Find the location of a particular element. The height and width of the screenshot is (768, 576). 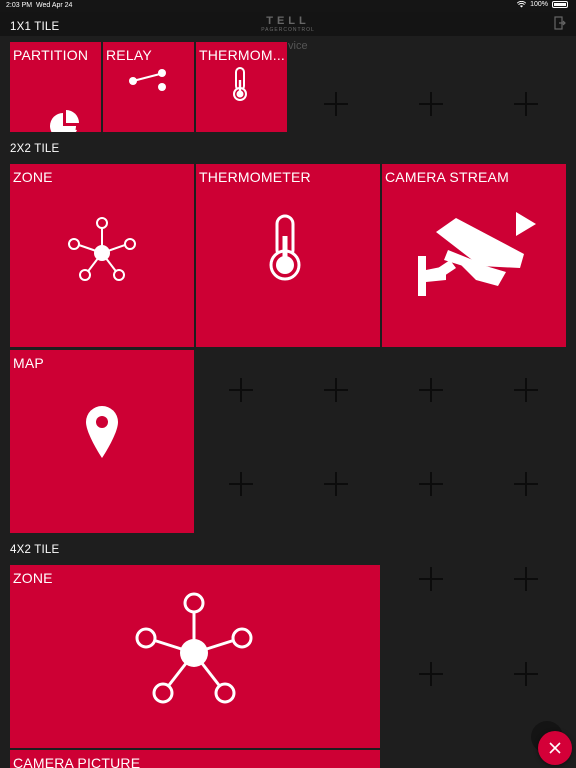

tile-label: CAMERA STREAM is located at coordinates (447, 177).